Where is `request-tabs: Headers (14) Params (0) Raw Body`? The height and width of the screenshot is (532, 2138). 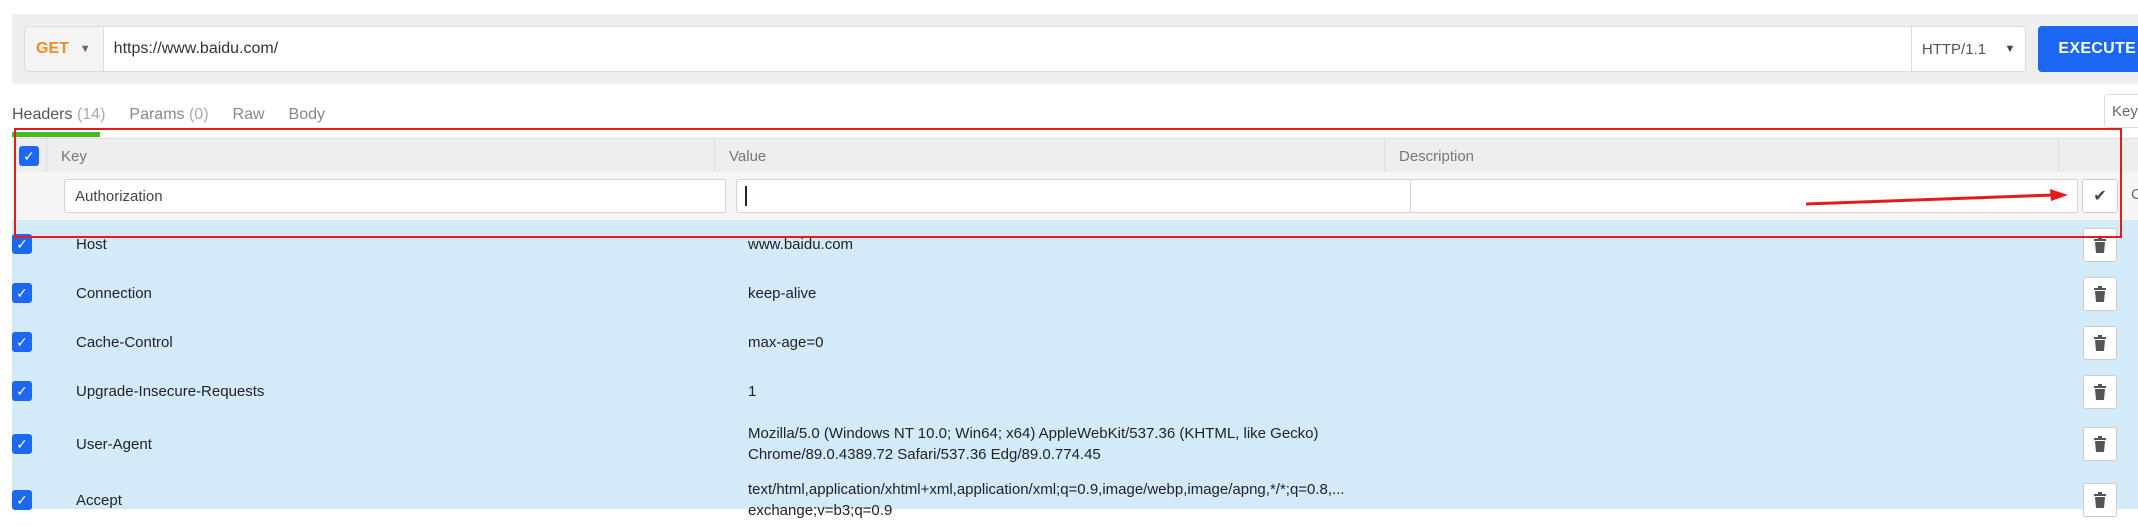 request-tabs: Headers (14) Params (0) Raw Body is located at coordinates (180, 120).